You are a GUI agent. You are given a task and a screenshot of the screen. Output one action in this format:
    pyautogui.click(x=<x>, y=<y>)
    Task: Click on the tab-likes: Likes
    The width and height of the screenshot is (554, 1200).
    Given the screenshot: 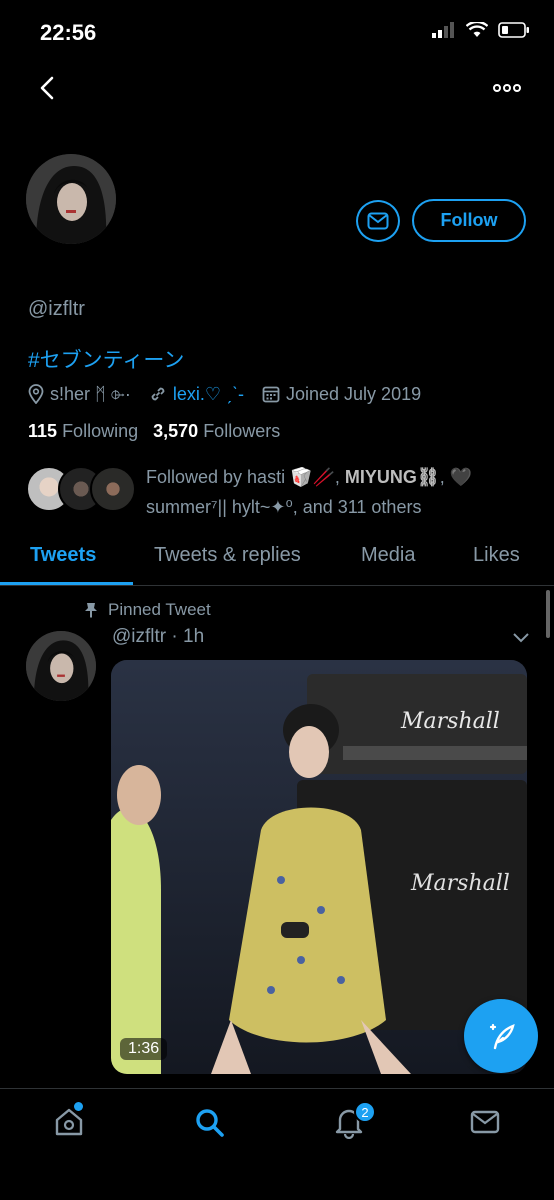 What is the action you would take?
    pyautogui.click(x=496, y=555)
    